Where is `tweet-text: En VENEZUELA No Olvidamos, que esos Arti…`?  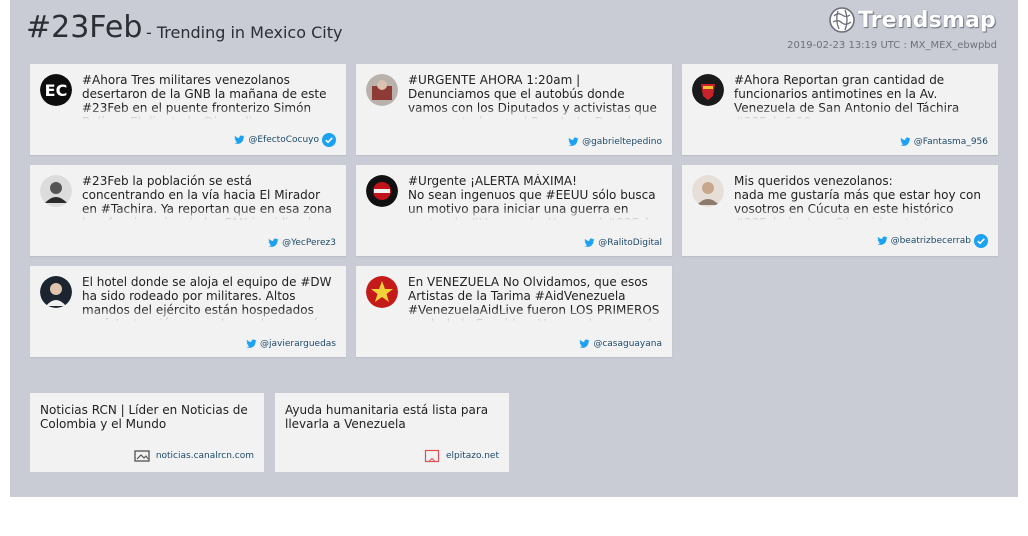 tweet-text: En VENEZUELA No Olvidamos, que esos Arti… is located at coordinates (534, 299).